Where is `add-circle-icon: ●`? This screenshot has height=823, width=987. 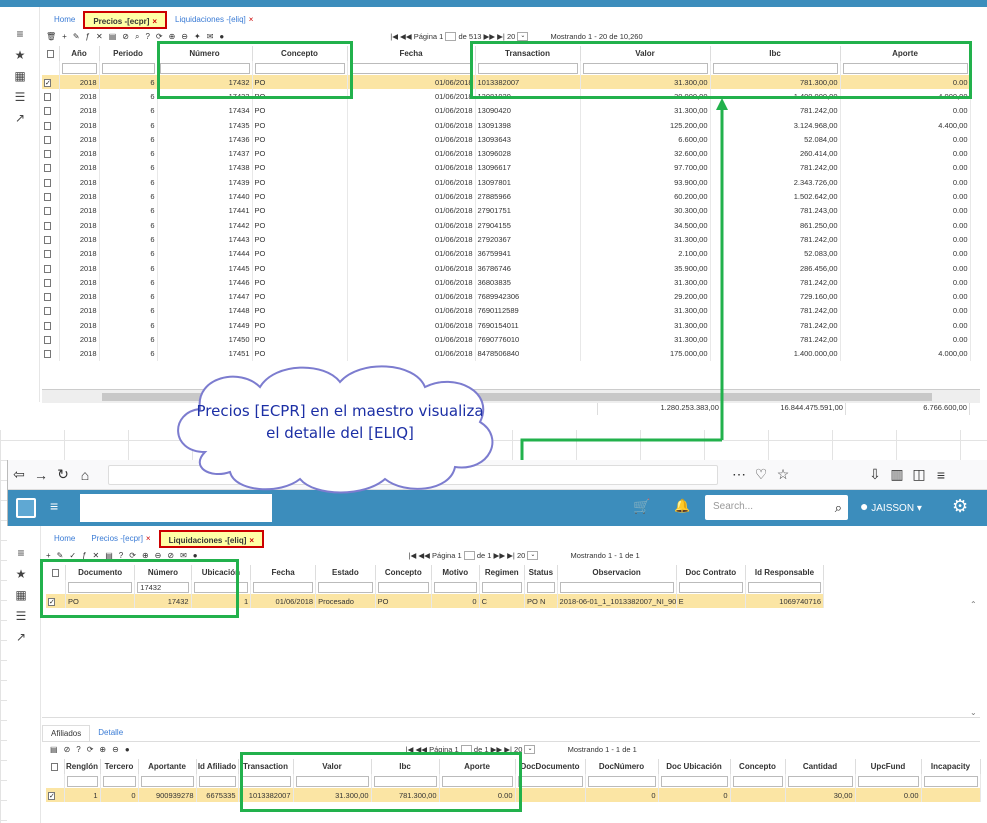 add-circle-icon: ● is located at coordinates (221, 36).